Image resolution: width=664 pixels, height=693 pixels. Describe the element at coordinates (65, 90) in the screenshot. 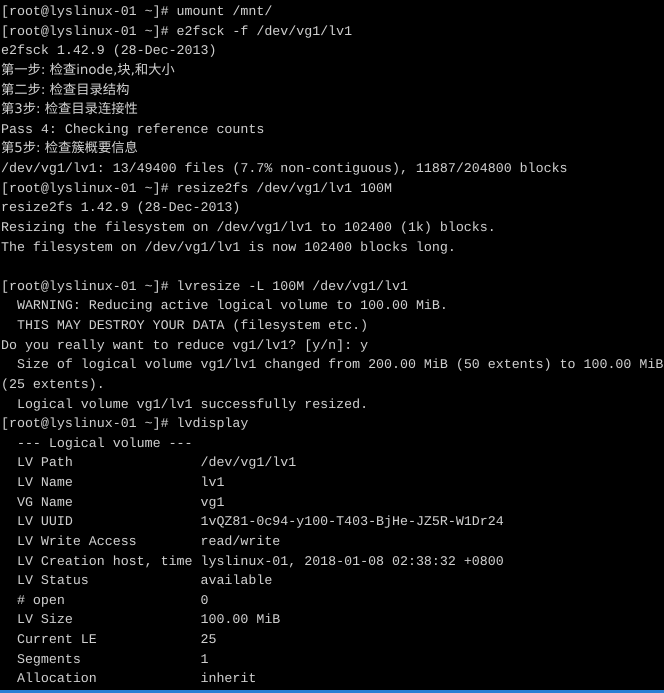

I see `terminal-line: 第二步: 检查目录结构` at that location.